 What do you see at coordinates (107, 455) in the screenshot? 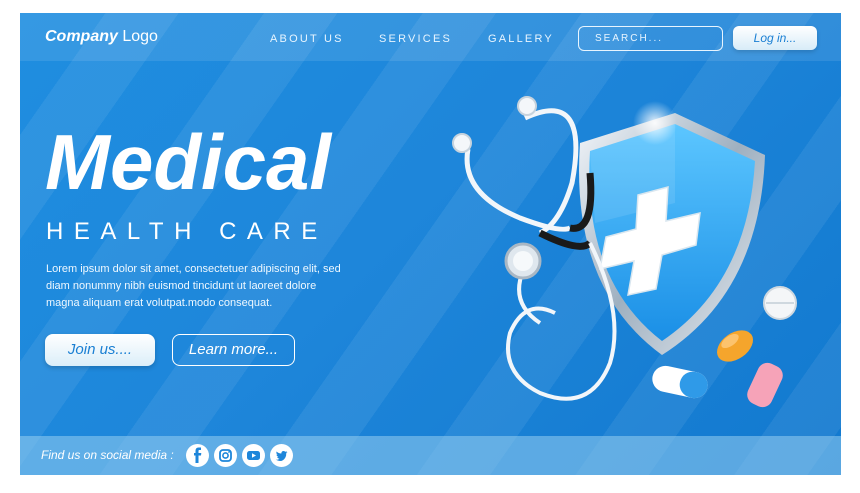
I see `social-media-label: Find us on social media :` at bounding box center [107, 455].